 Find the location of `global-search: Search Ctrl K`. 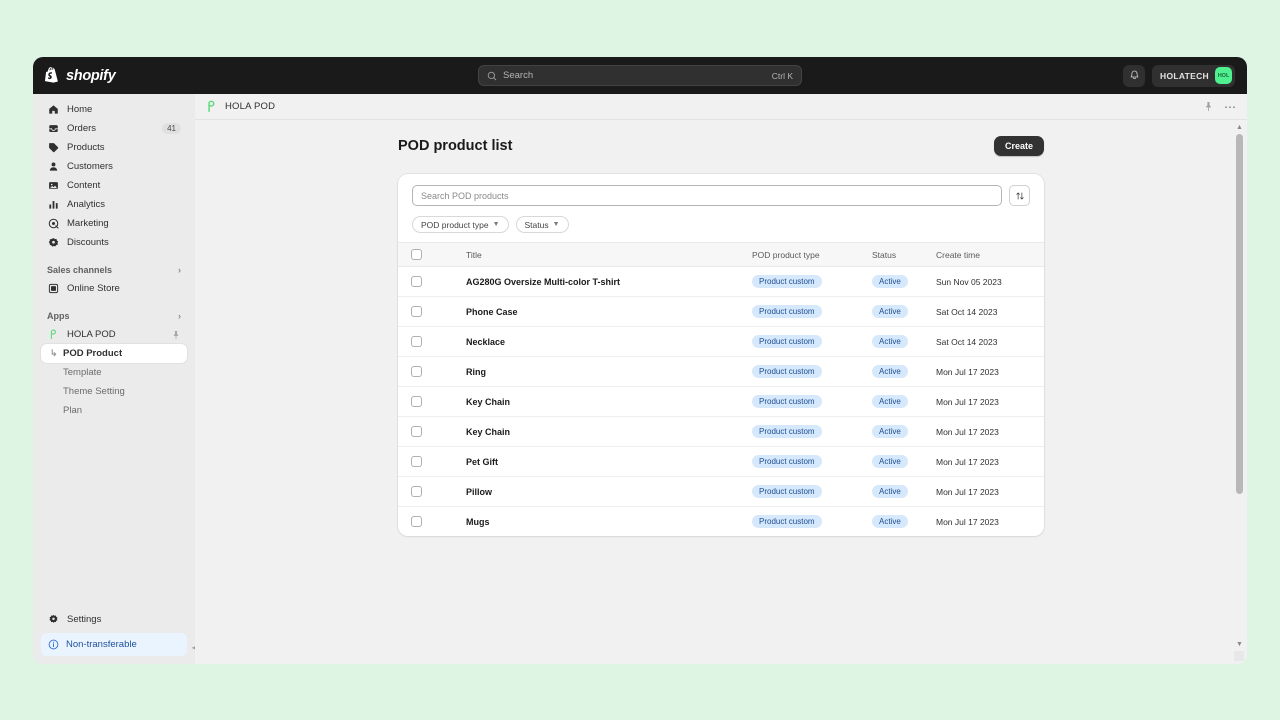

global-search: Search Ctrl K is located at coordinates (640, 75).